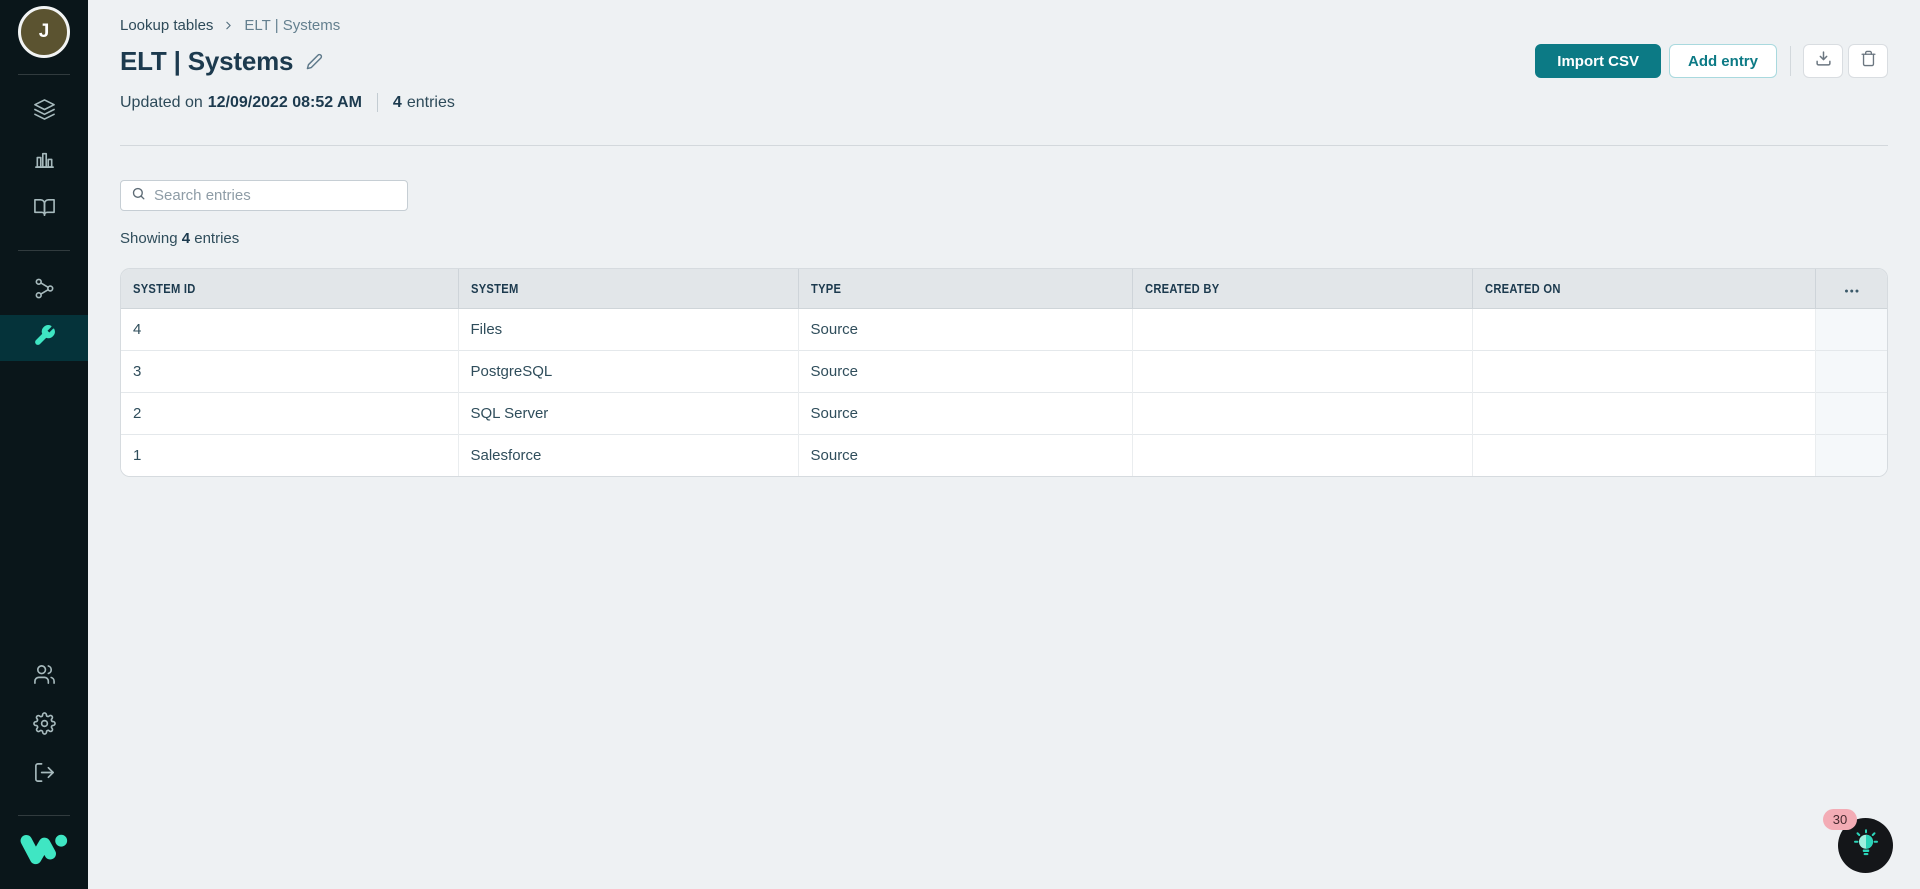 The width and height of the screenshot is (1920, 889). I want to click on table-row: 4 Files Source, so click(1004, 328).